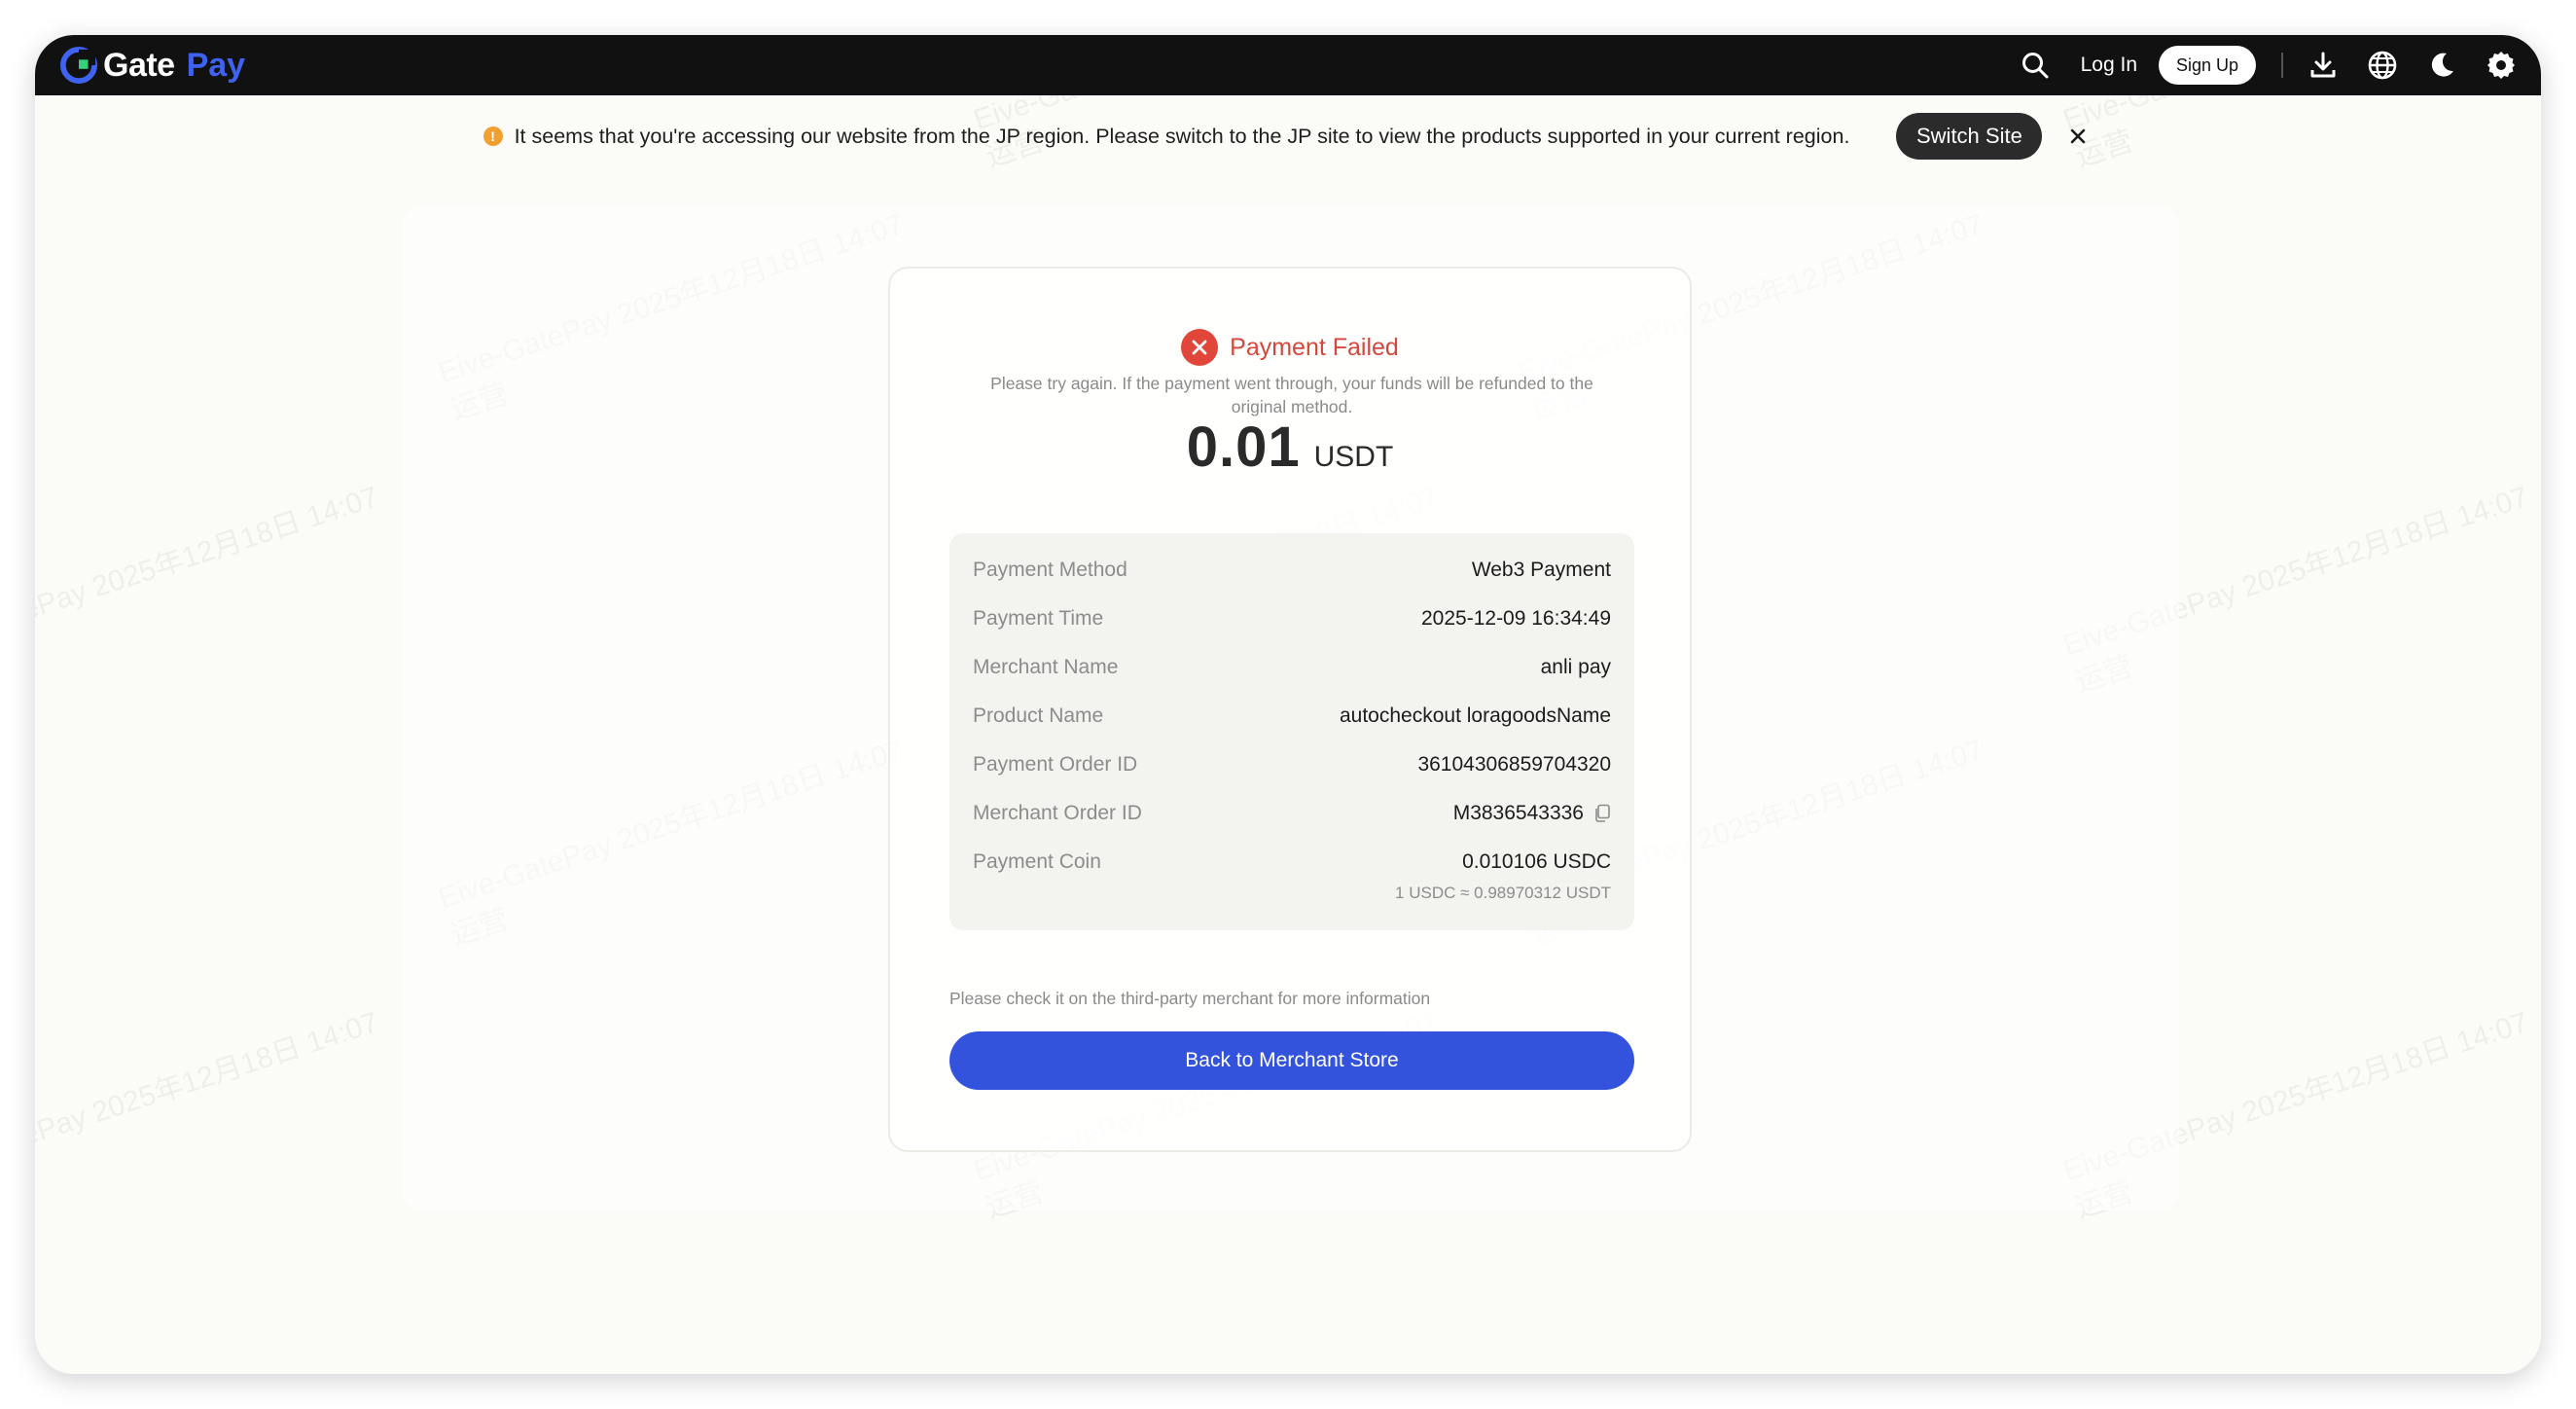 This screenshot has height=1409, width=2576. Describe the element at coordinates (1288, 65) in the screenshot. I see `top-navigation-bar: Gate Pay Log In Sign Up` at that location.